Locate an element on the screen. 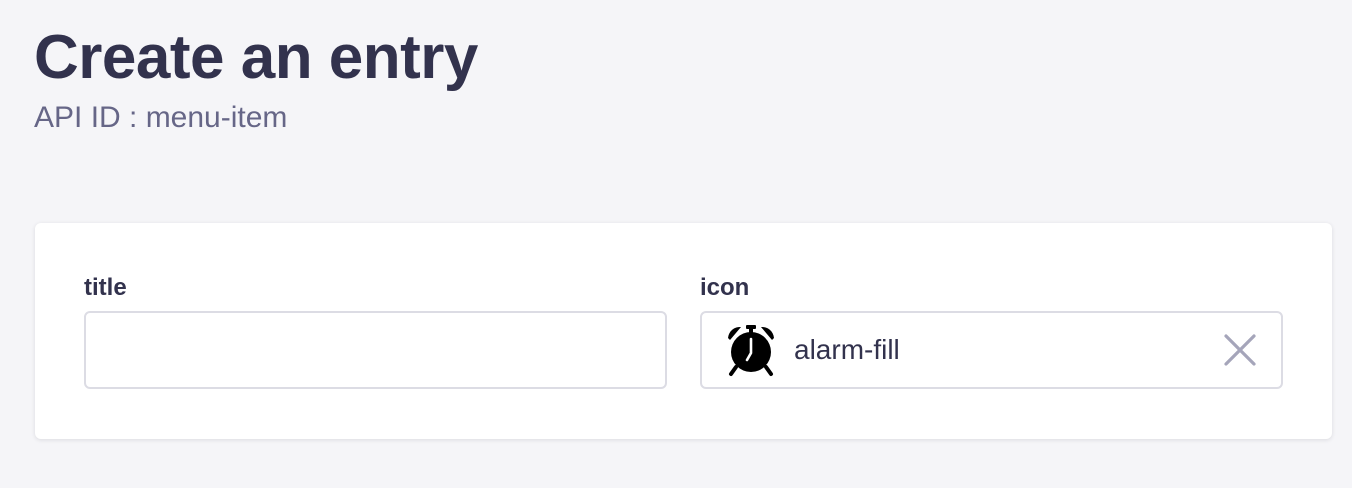  icon-field-group: icon alarm-fill is located at coordinates (991, 331).